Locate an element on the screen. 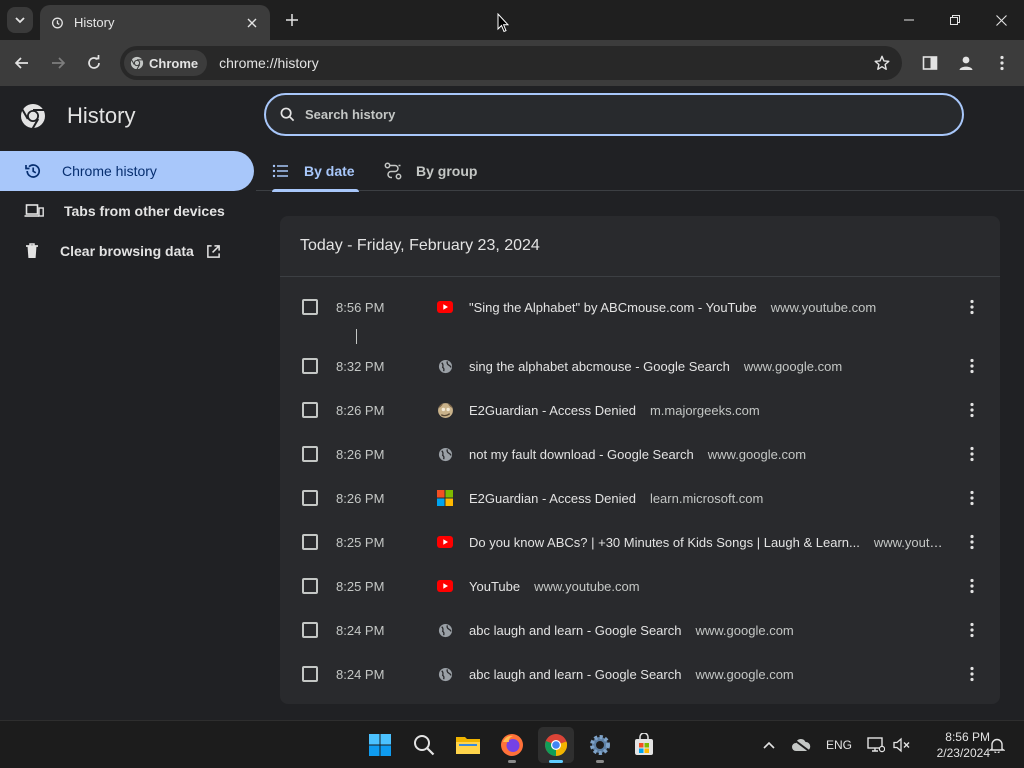 The image size is (1024, 768). tab-search-button is located at coordinates (20, 20).